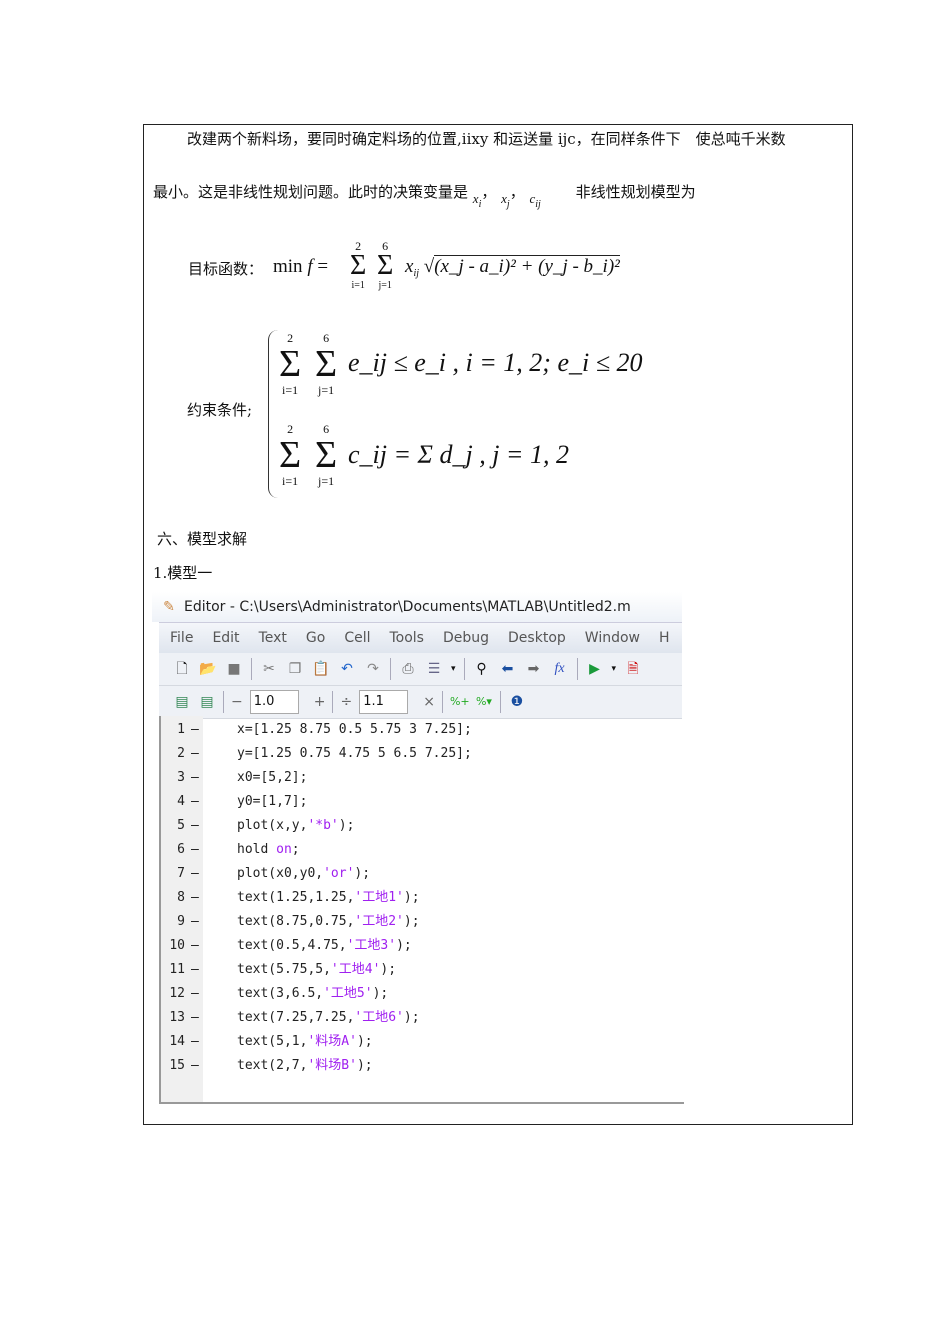  Describe the element at coordinates (512, 267) in the screenshot. I see `objective-body: xij √(x_j - a_i)² + (y_j - b_i)²` at that location.